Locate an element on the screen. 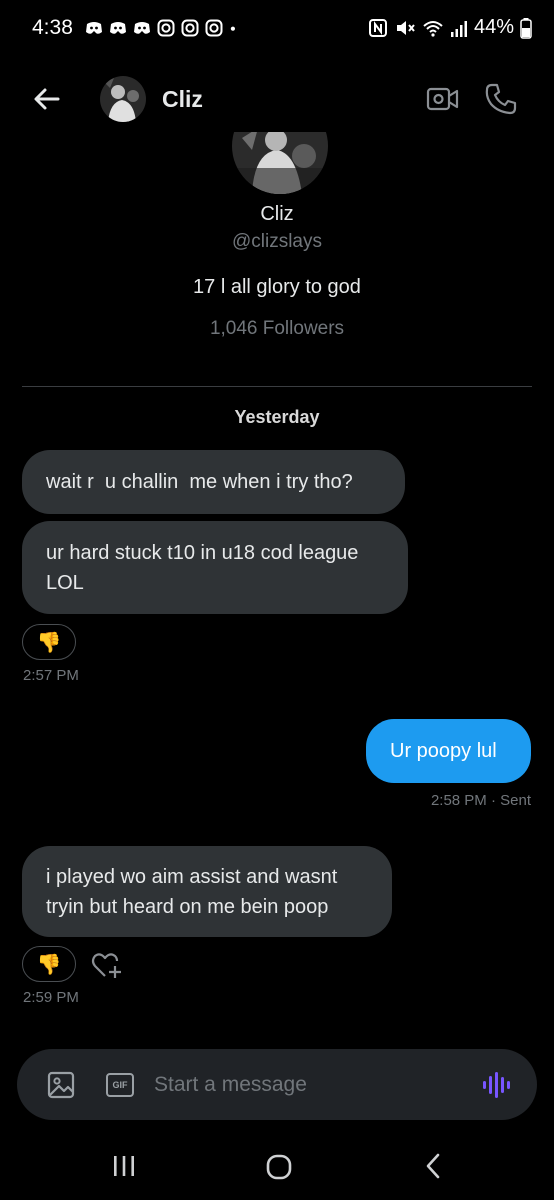 The image size is (554, 1200). message-input is located at coordinates (304, 1085).